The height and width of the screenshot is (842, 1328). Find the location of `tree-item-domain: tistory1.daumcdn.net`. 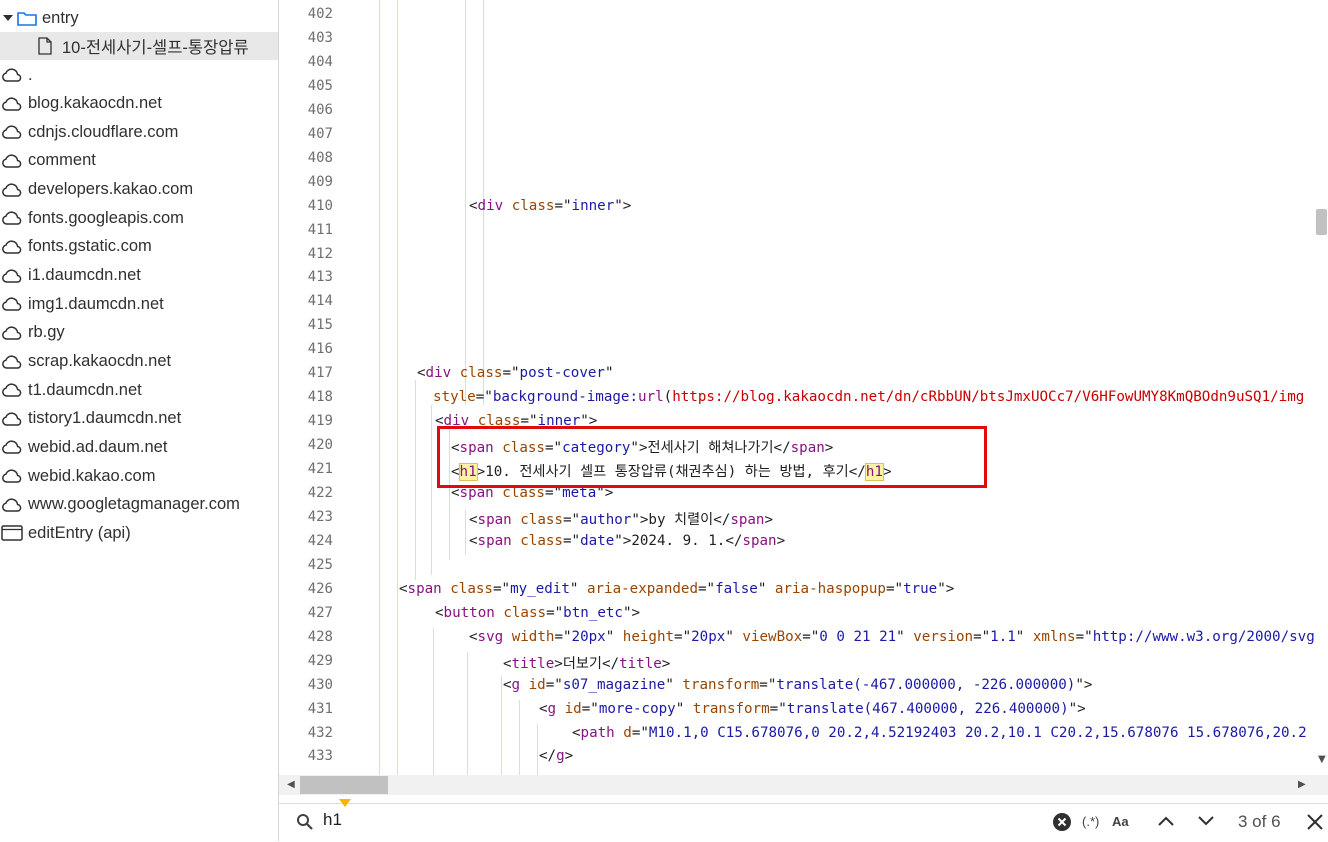

tree-item-domain: tistory1.daumcdn.net is located at coordinates (139, 419).